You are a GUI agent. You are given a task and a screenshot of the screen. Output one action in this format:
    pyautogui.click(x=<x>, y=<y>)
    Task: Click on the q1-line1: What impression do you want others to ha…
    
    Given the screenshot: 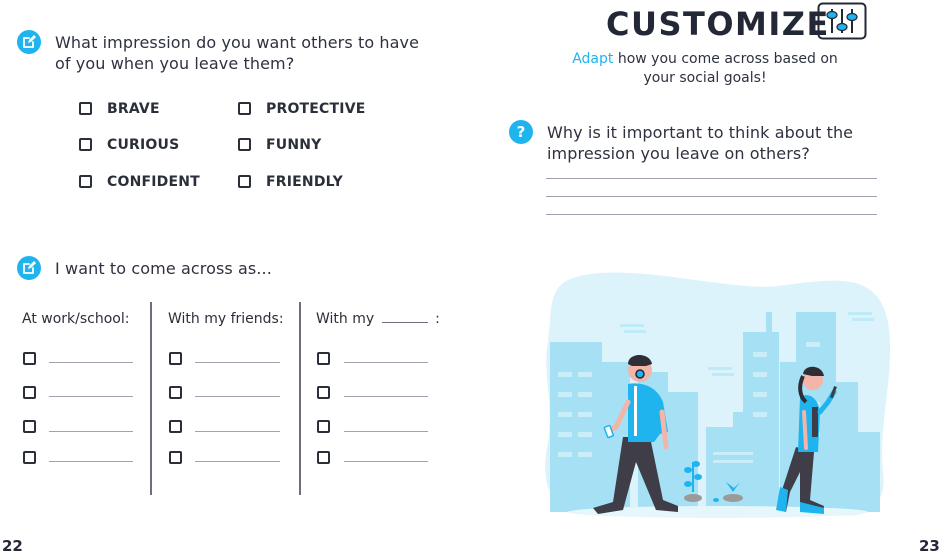 What is the action you would take?
    pyautogui.click(x=237, y=42)
    